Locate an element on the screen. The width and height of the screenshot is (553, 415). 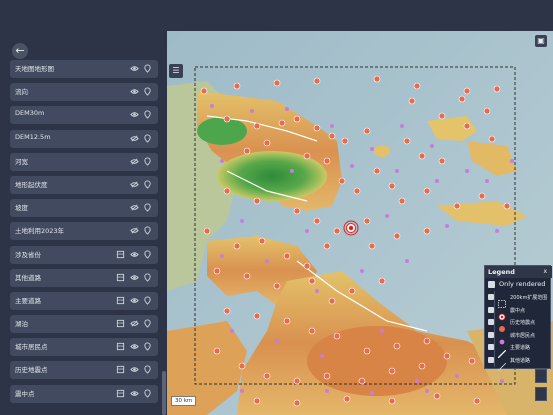
layer-item: 土地利用2023年 is located at coordinates (84, 231).